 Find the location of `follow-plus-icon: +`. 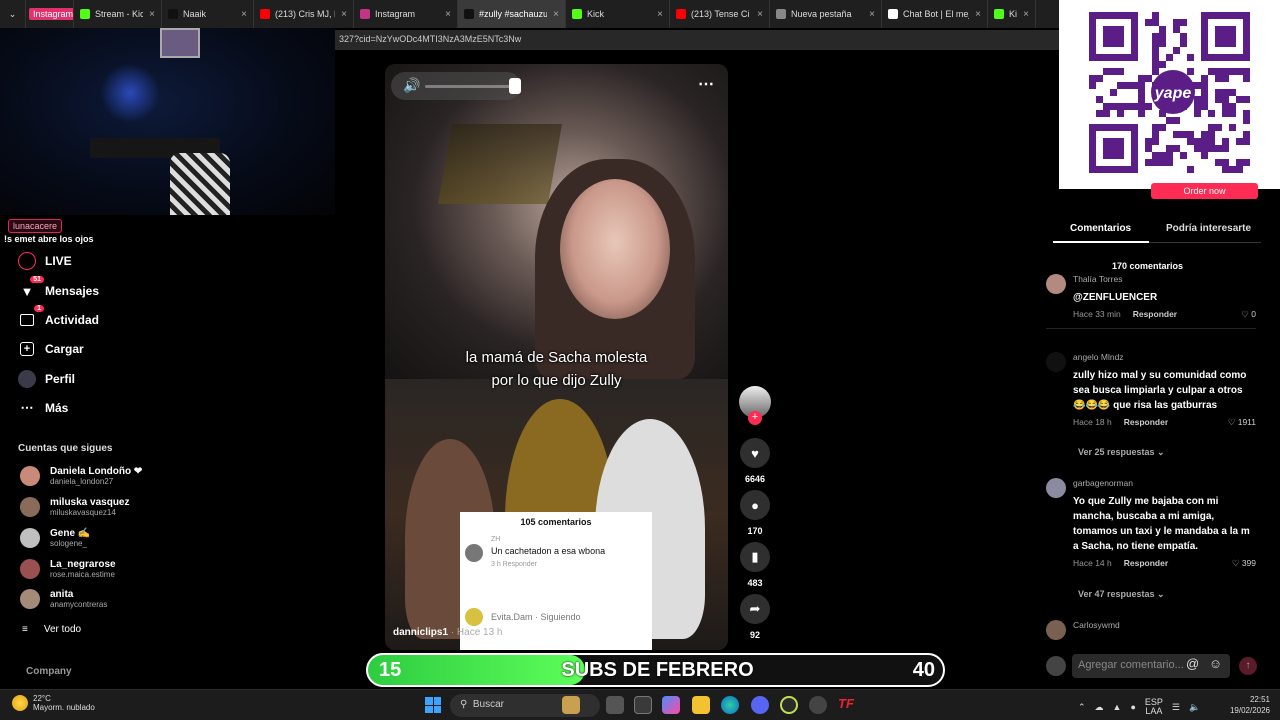

follow-plus-icon: + is located at coordinates (755, 418).